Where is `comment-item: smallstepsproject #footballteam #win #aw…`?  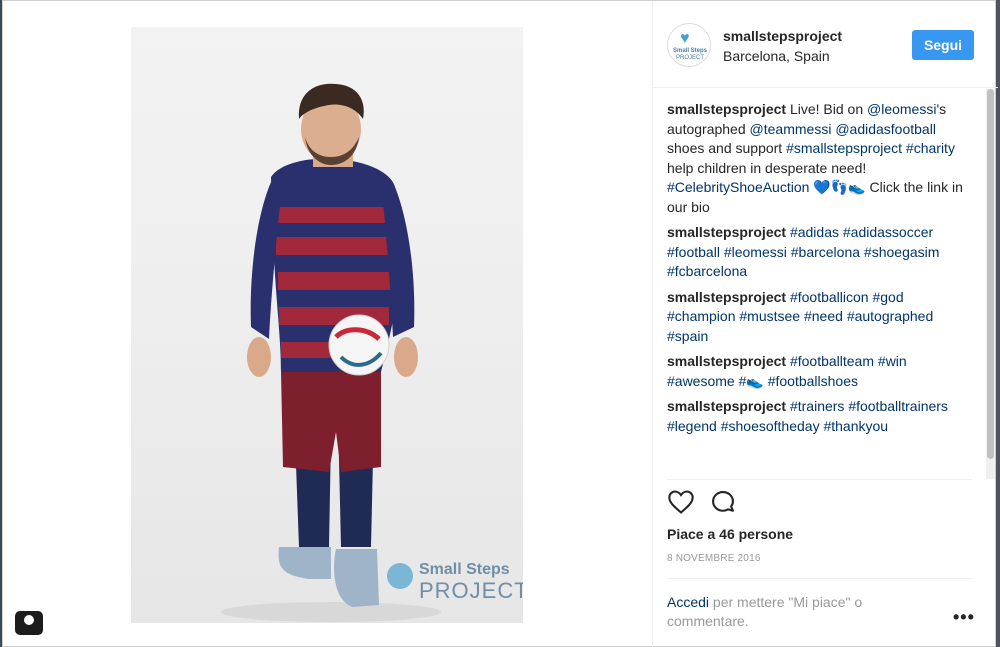 comment-item: smallstepsproject #footballteam #win #aw… is located at coordinates (819, 371).